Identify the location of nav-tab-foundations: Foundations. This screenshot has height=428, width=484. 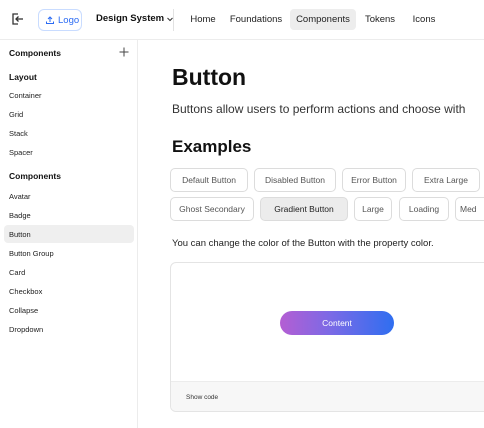
(256, 19).